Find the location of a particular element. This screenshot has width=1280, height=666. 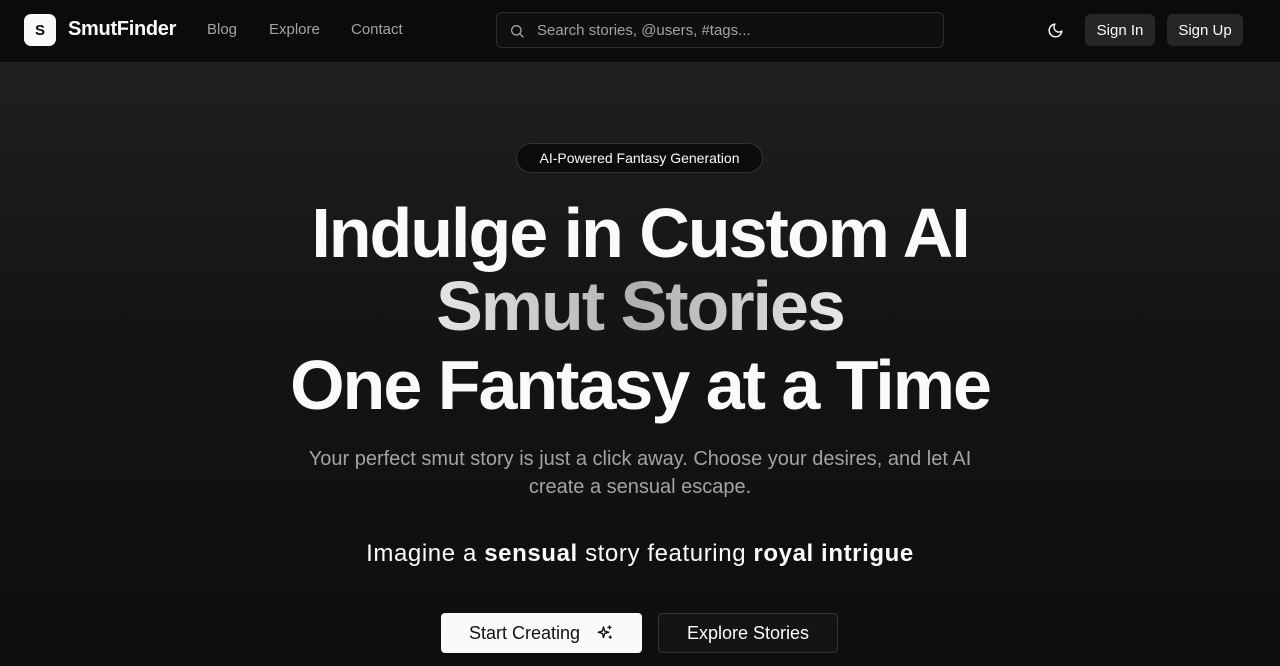

nav-link-contact: Contact is located at coordinates (377, 29).